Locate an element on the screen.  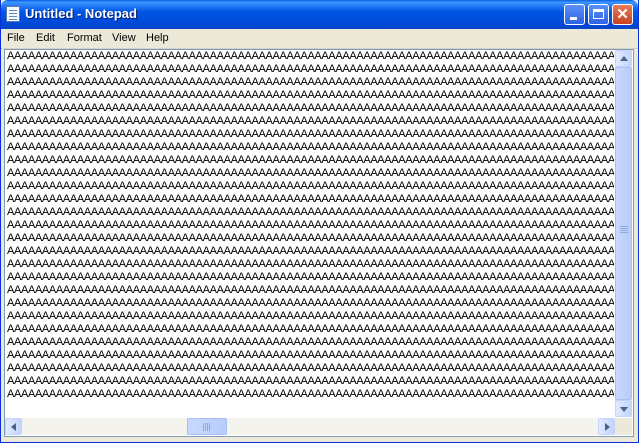
arrow-left-icon is located at coordinates (13, 427).